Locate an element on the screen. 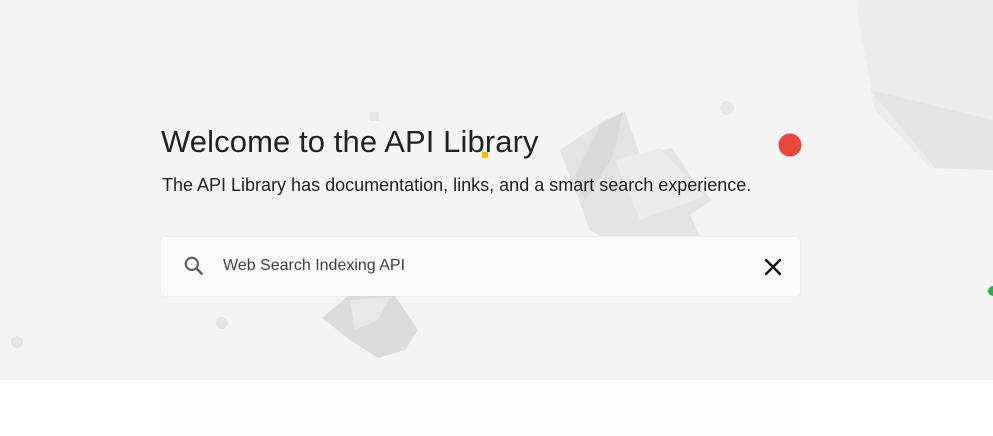 Image resolution: width=993 pixels, height=436 pixels. search-bar is located at coordinates (480, 266).